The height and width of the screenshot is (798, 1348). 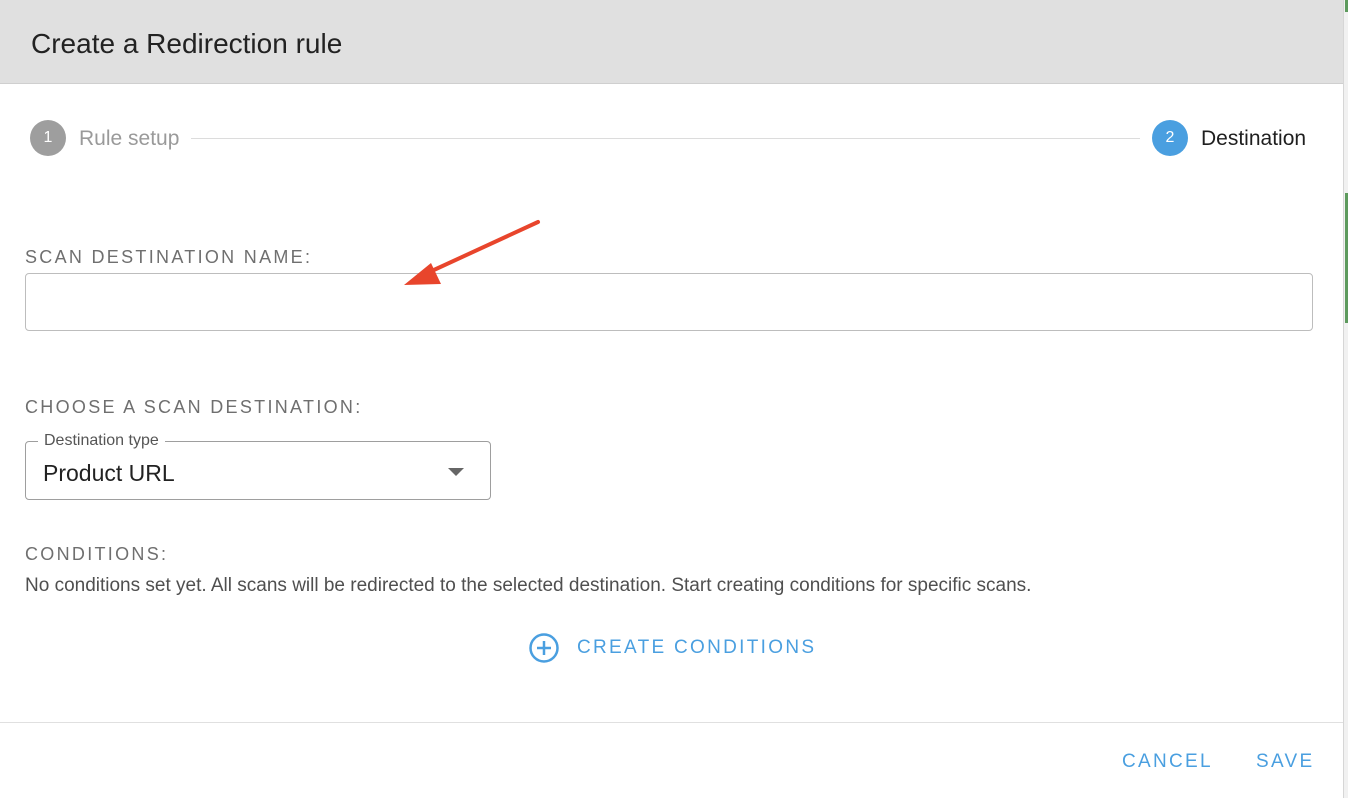 I want to click on create-conditions-button: CREATE CONDITIONS, so click(x=672, y=648).